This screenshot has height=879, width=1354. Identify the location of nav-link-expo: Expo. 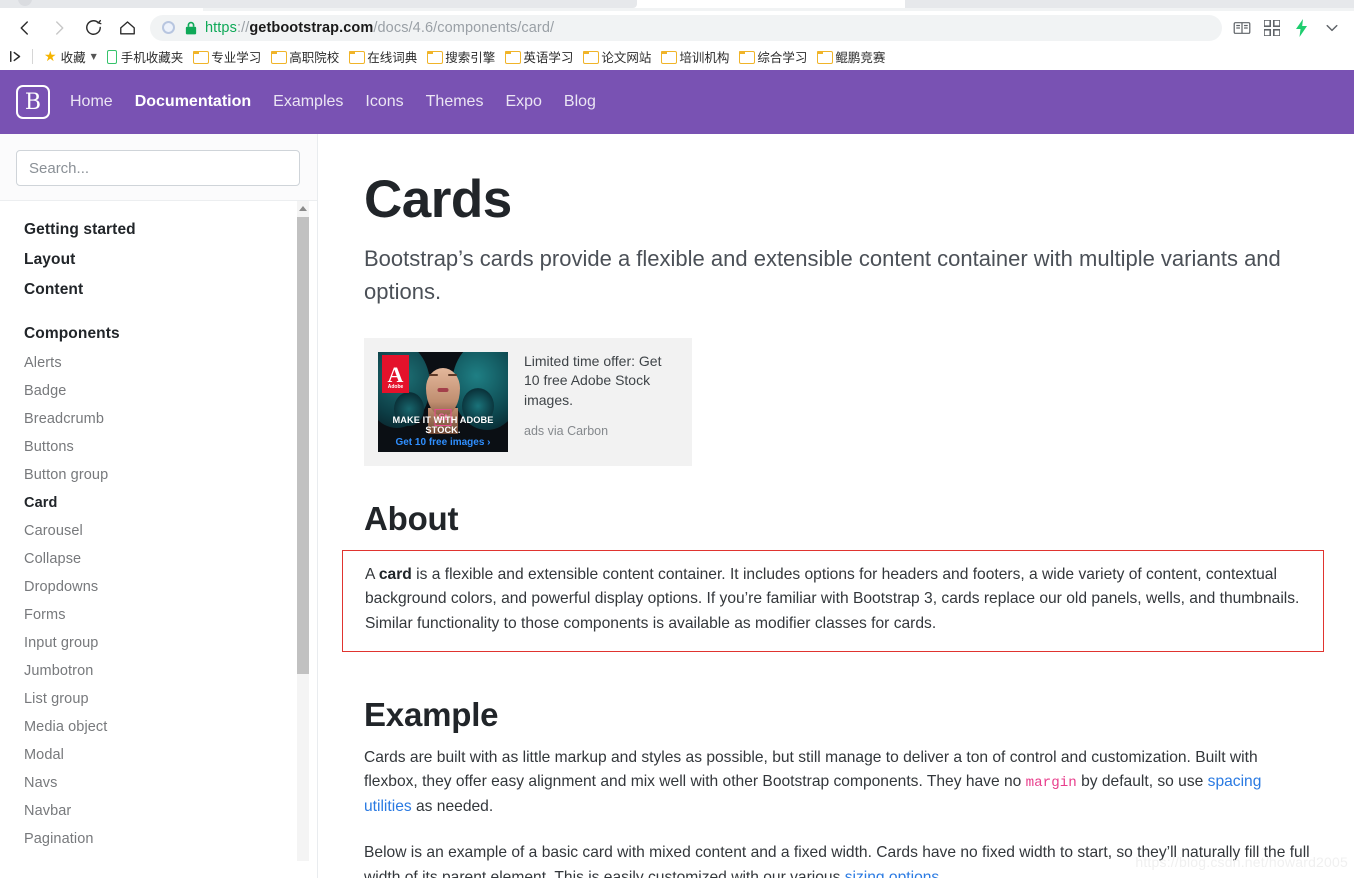
(523, 102).